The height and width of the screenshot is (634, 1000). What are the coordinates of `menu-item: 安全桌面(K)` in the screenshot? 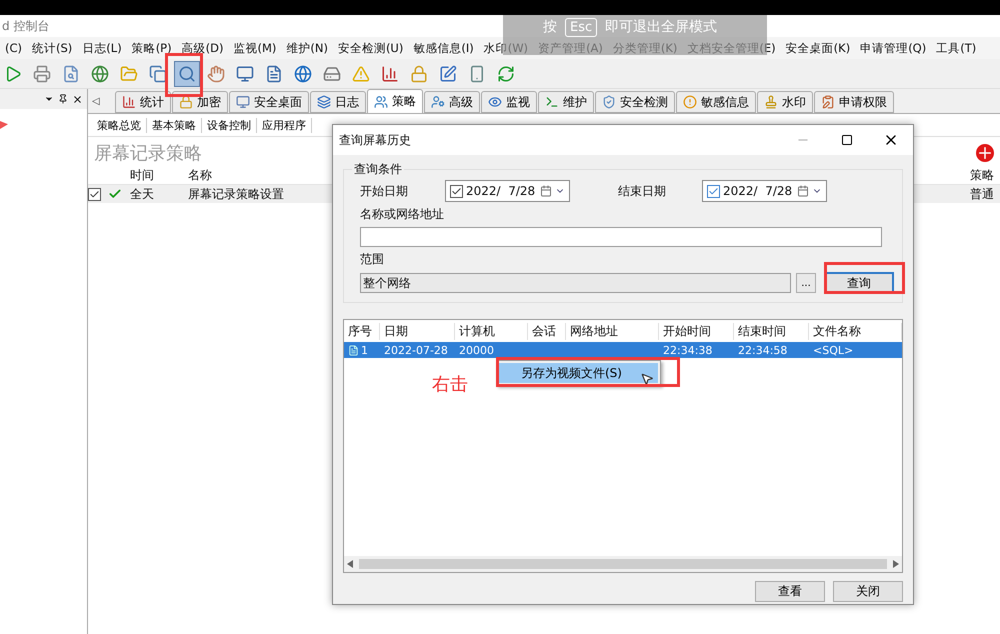 It's located at (818, 48).